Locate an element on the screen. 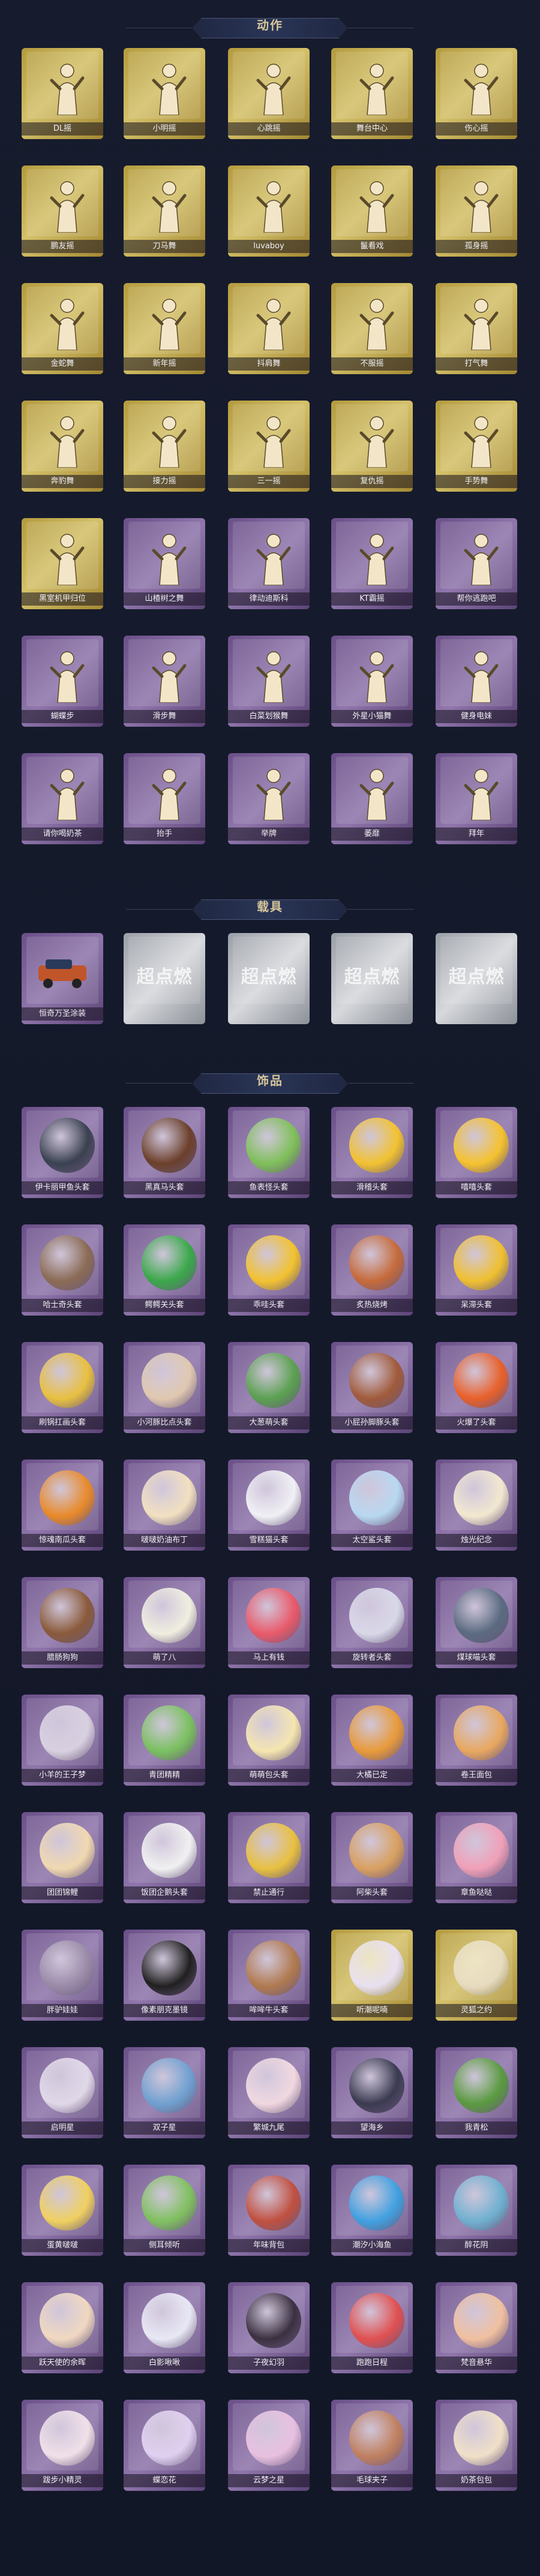 The width and height of the screenshot is (540, 2576). accessory-item: 萌萌包头套 is located at coordinates (269, 1741).